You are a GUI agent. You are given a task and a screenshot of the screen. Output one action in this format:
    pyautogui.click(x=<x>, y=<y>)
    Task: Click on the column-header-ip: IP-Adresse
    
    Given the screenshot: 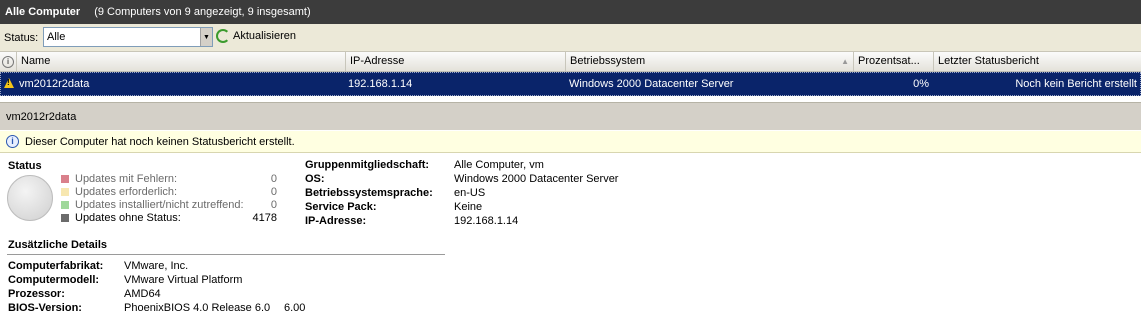 What is the action you would take?
    pyautogui.click(x=456, y=61)
    